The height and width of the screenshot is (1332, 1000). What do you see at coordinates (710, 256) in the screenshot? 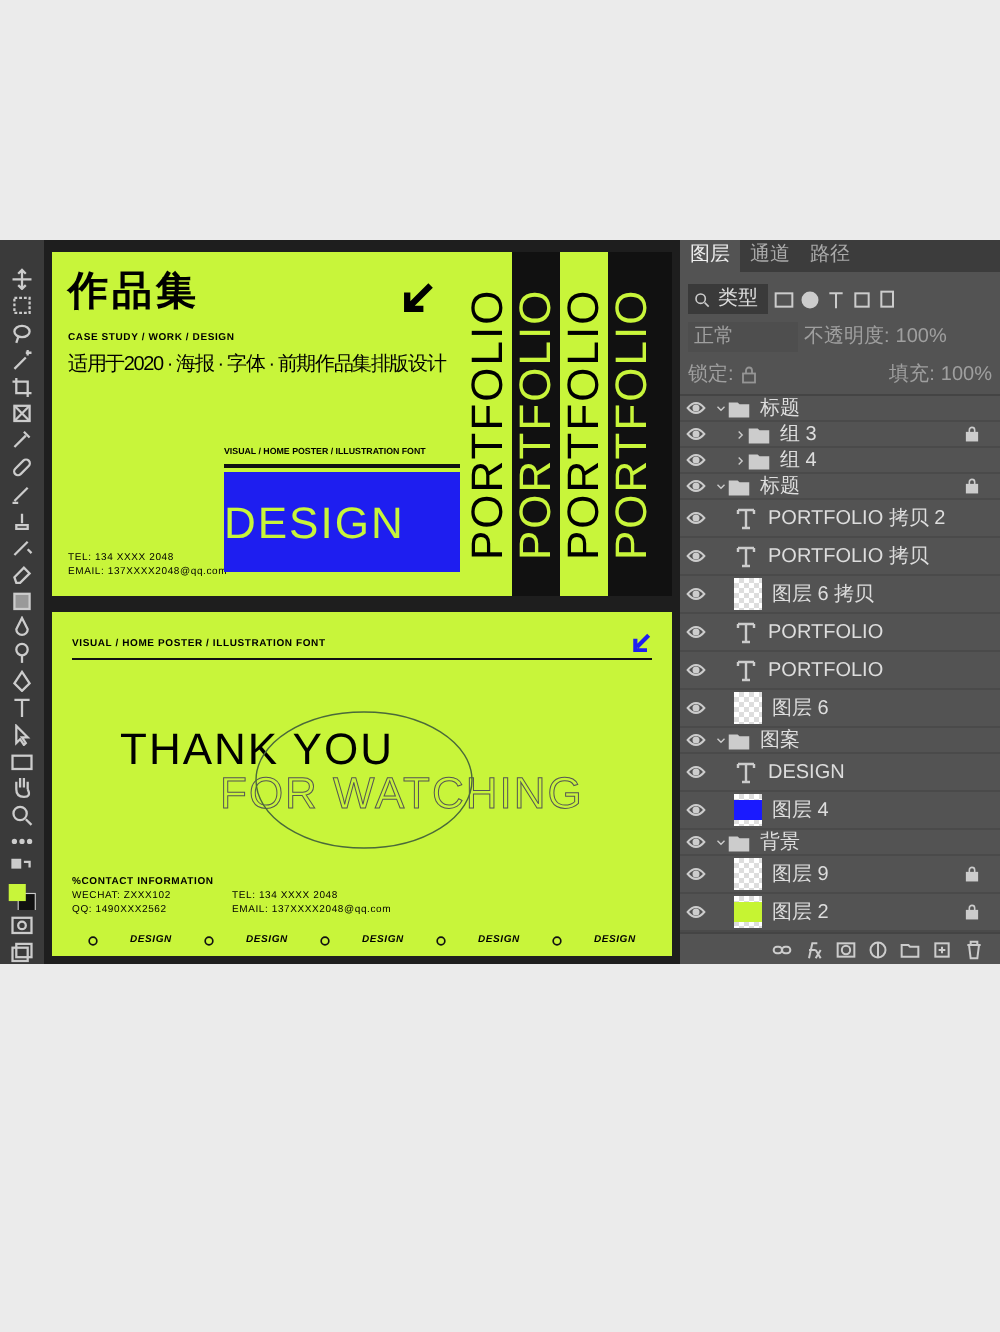
I see `panel-tab: 图层` at bounding box center [710, 256].